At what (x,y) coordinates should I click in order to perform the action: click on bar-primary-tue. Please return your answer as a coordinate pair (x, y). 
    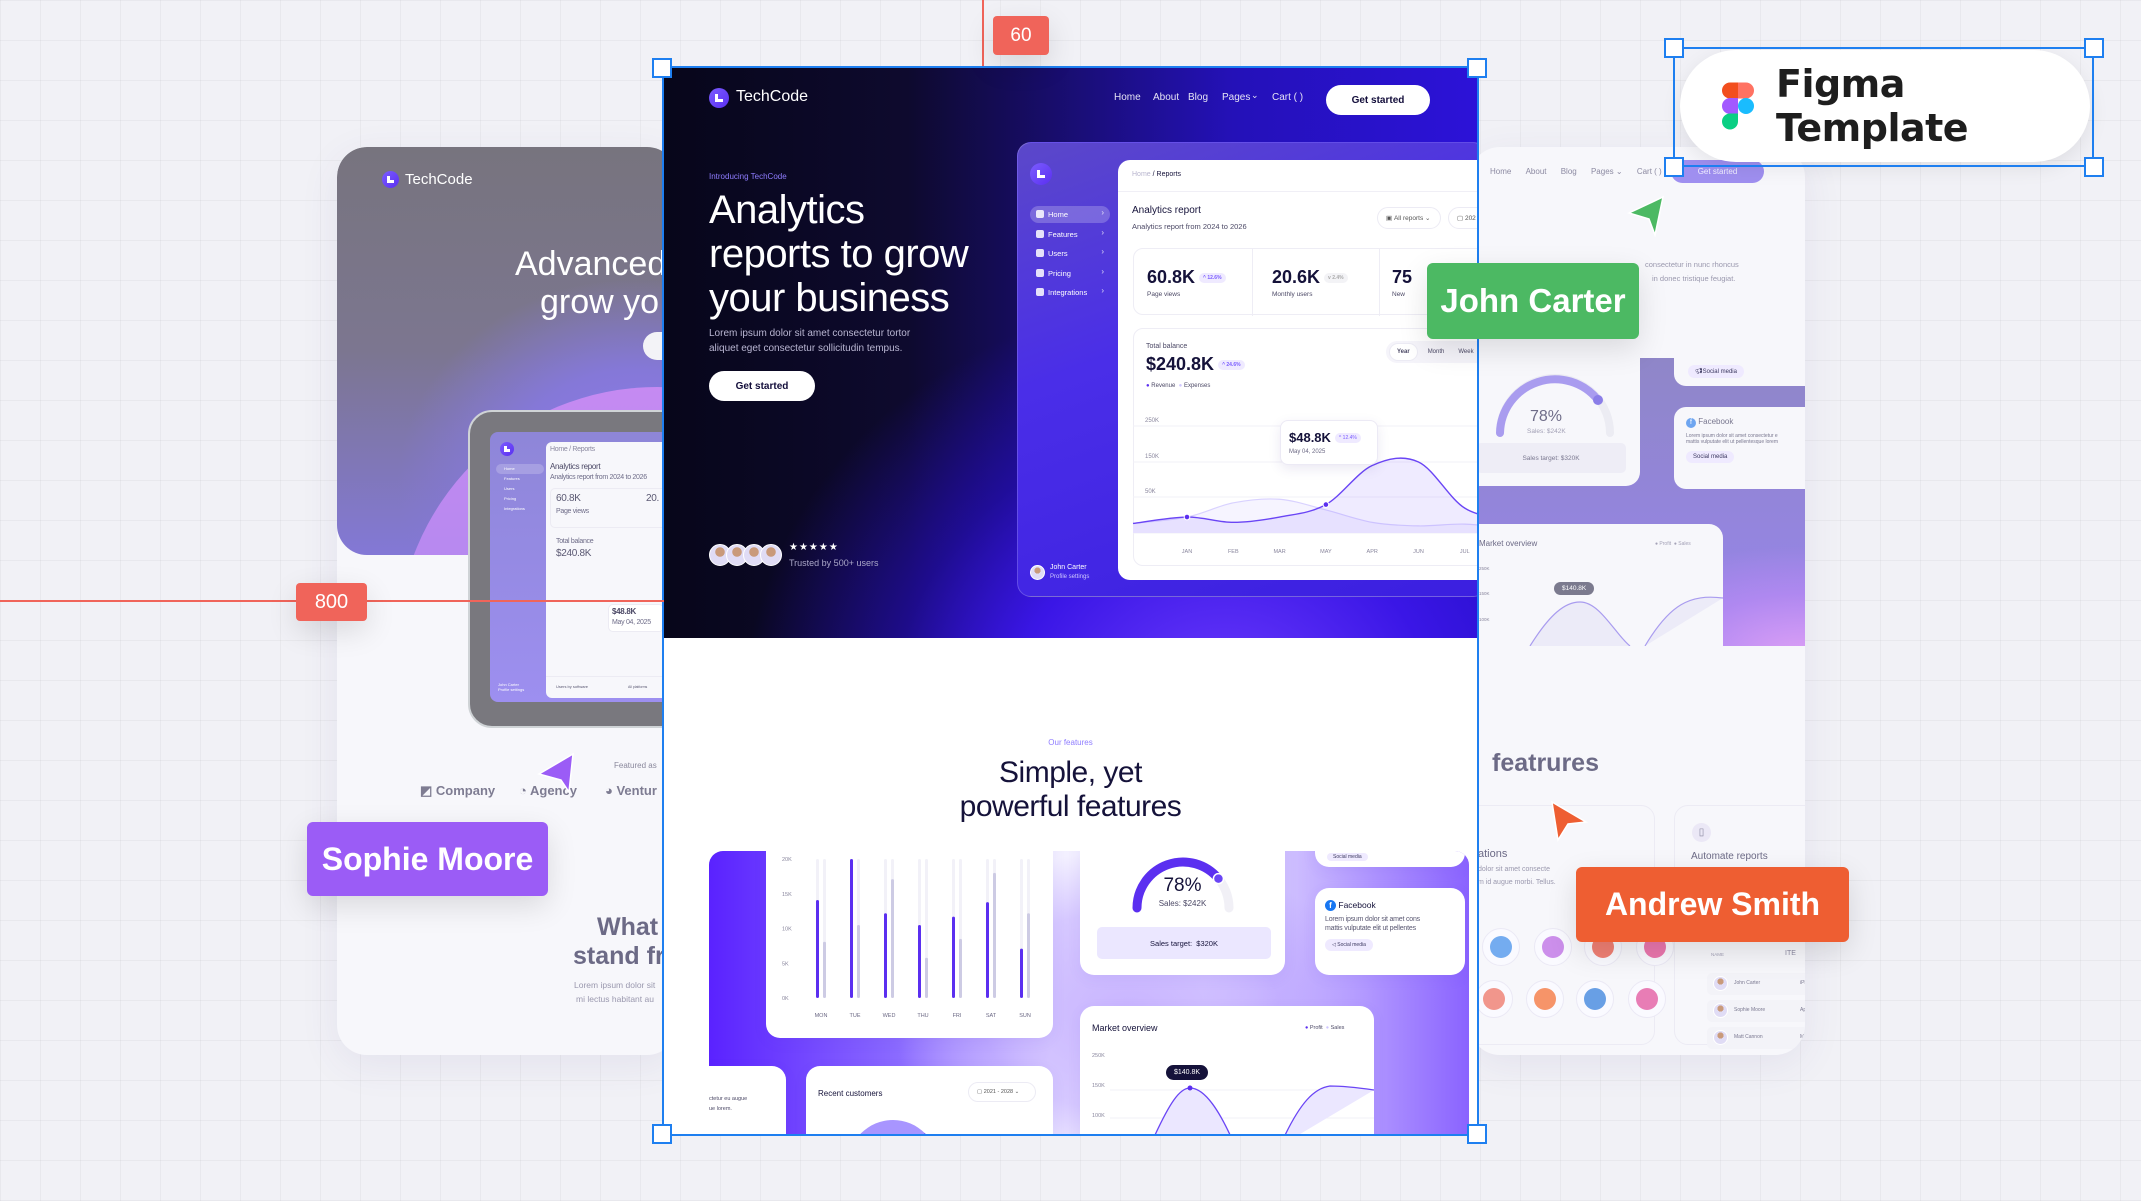
    Looking at the image, I should click on (851, 928).